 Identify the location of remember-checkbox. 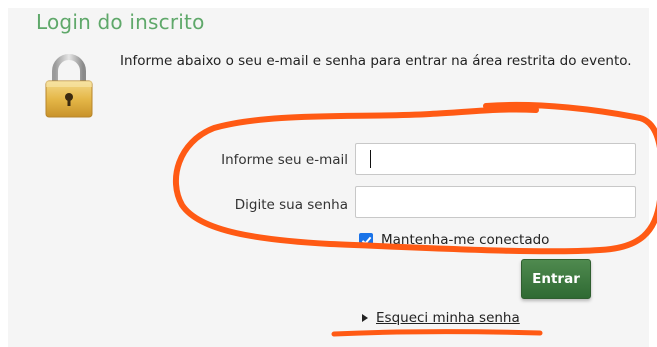
(366, 240).